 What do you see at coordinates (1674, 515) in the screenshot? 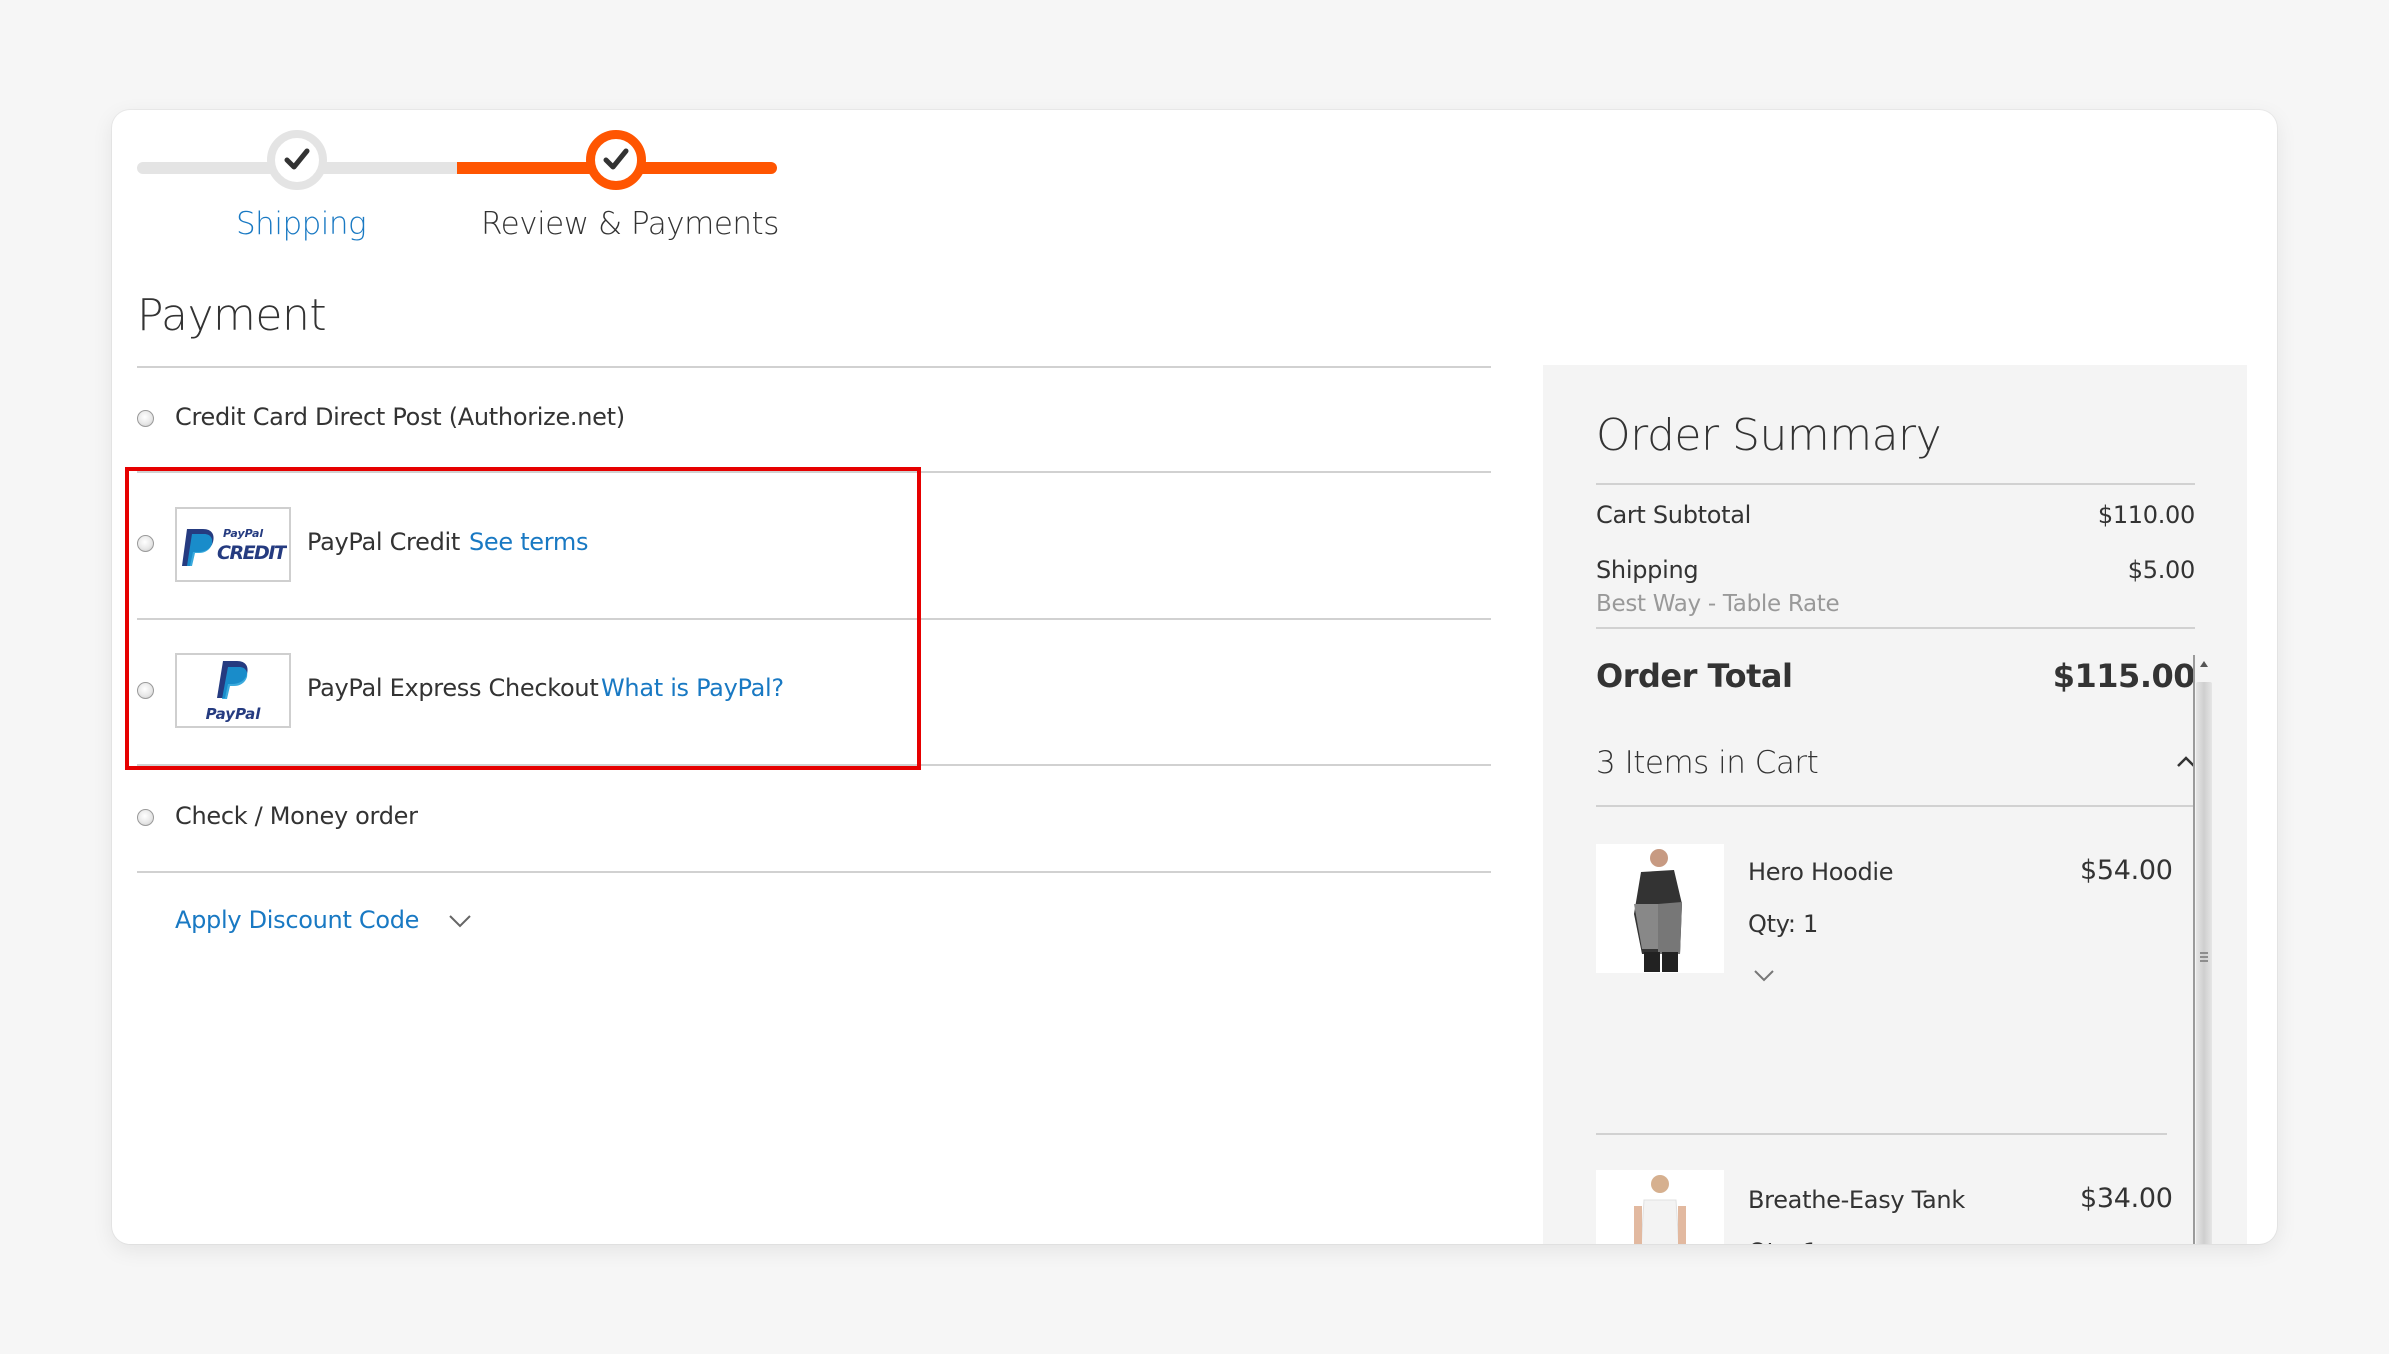
I see `cart-subtotal-label: Cart Subtotal` at bounding box center [1674, 515].